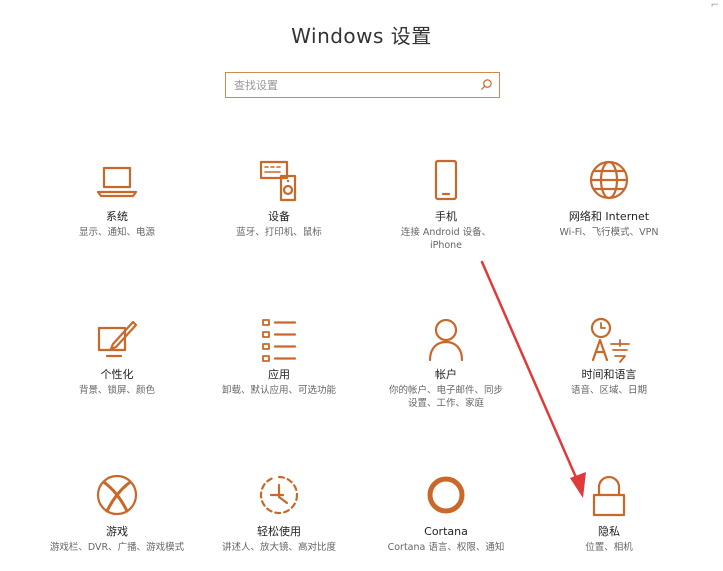 The height and width of the screenshot is (571, 723). I want to click on tile-accounts: 帐户 你的帐户、电子邮件、同步设置、工作、家庭, so click(446, 363).